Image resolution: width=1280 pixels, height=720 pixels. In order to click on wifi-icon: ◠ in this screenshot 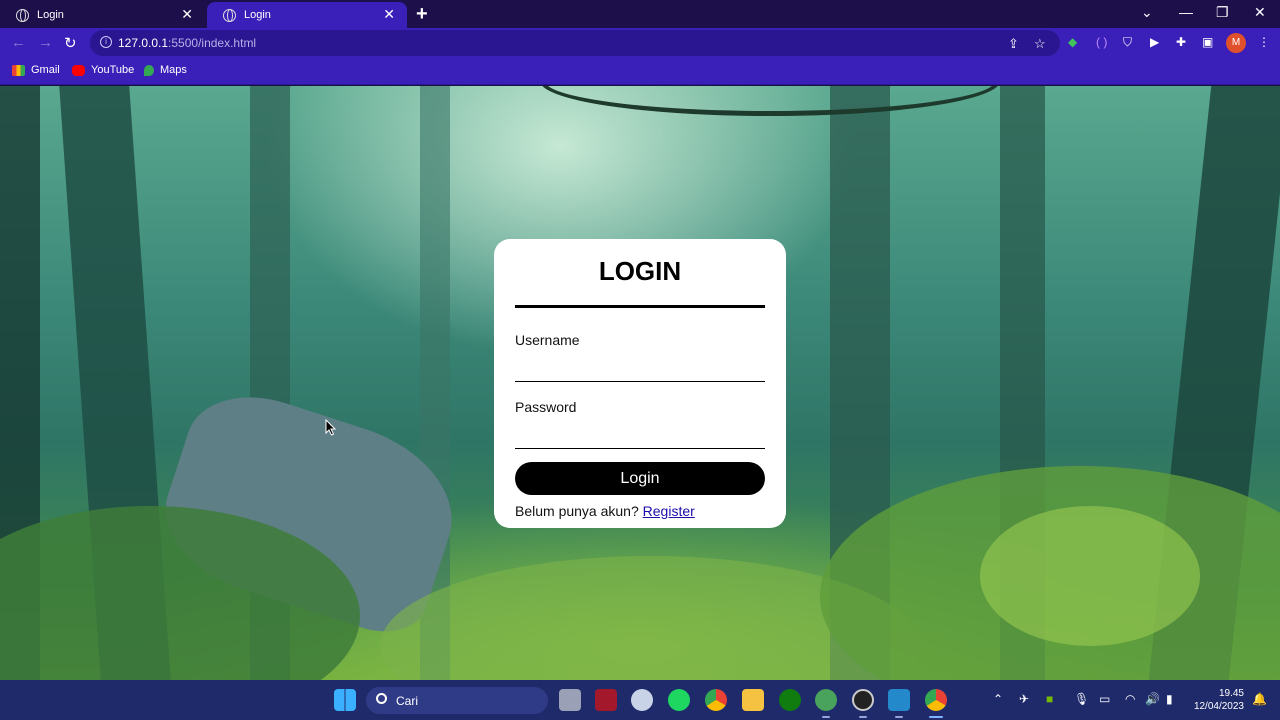, I will do `click(1130, 699)`.